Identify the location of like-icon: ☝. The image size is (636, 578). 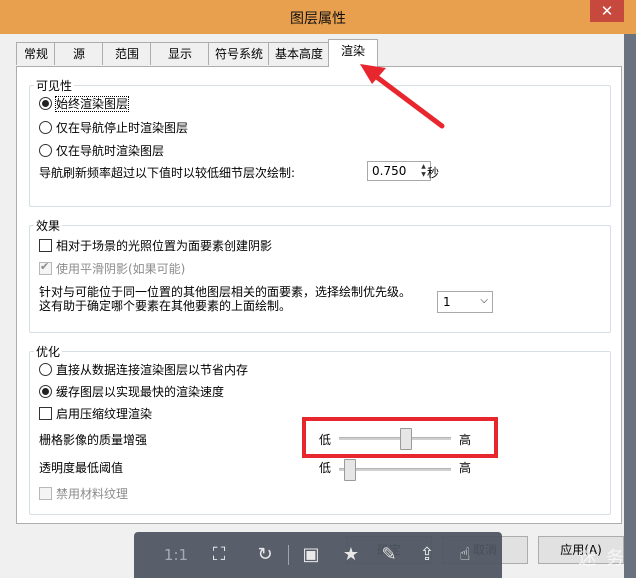
(465, 555).